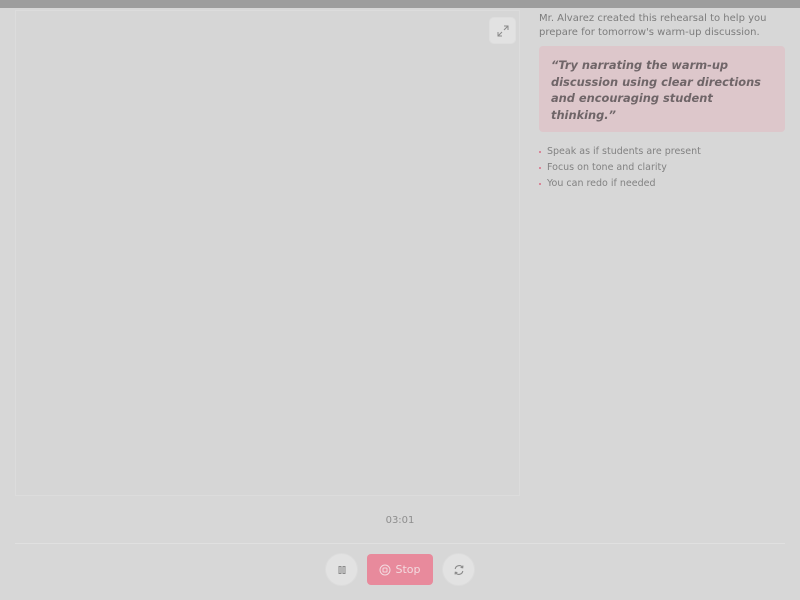  What do you see at coordinates (385, 569) in the screenshot?
I see `stop-circle-icon` at bounding box center [385, 569].